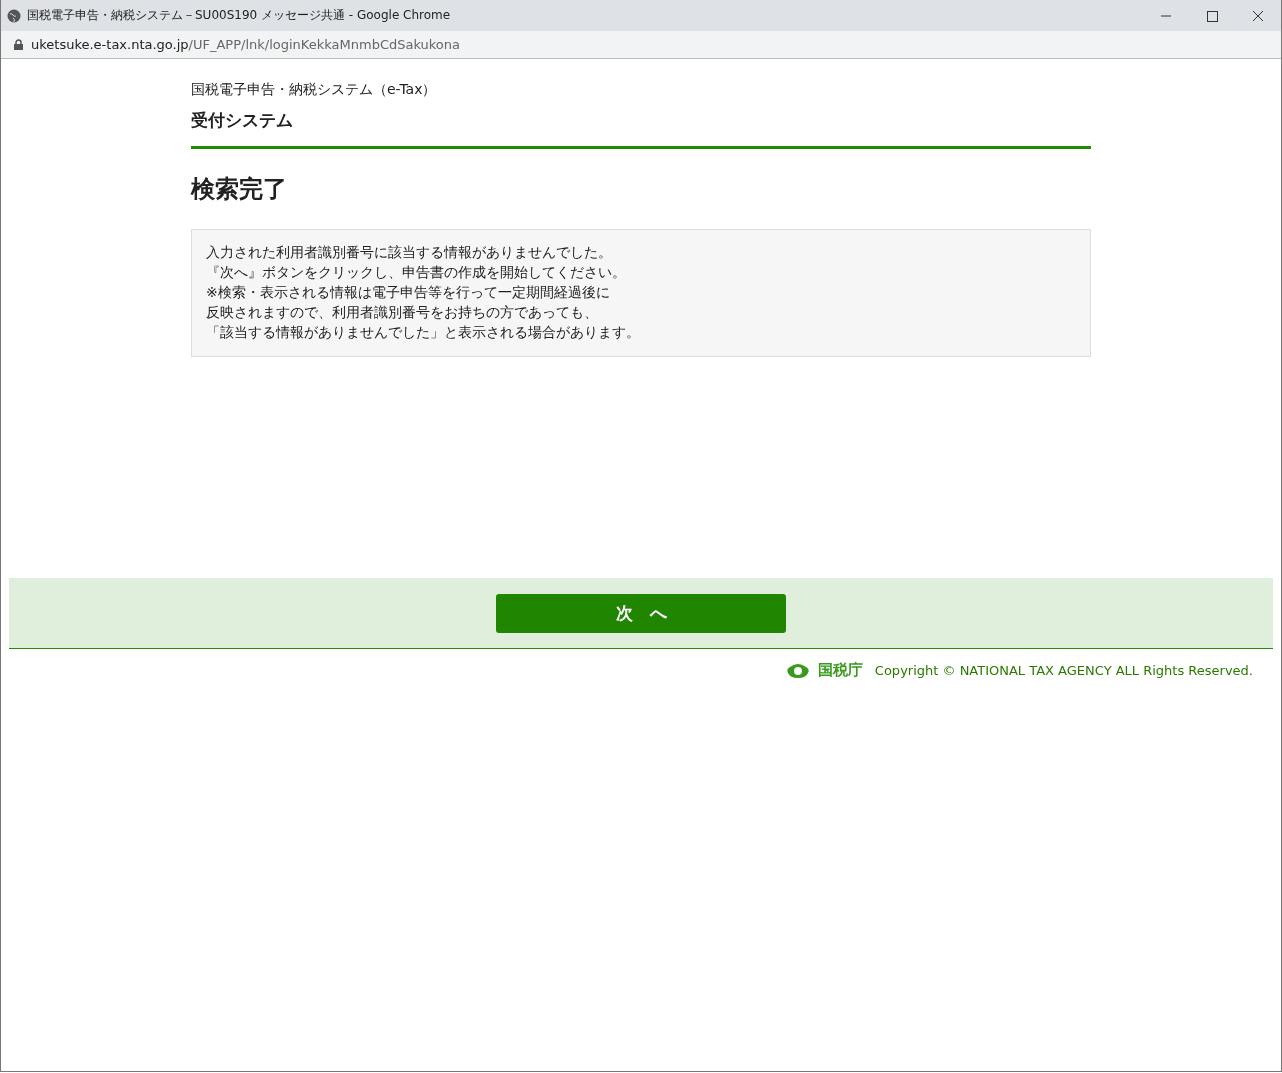 The image size is (1282, 1073). I want to click on page-title: 検索完了, so click(239, 189).